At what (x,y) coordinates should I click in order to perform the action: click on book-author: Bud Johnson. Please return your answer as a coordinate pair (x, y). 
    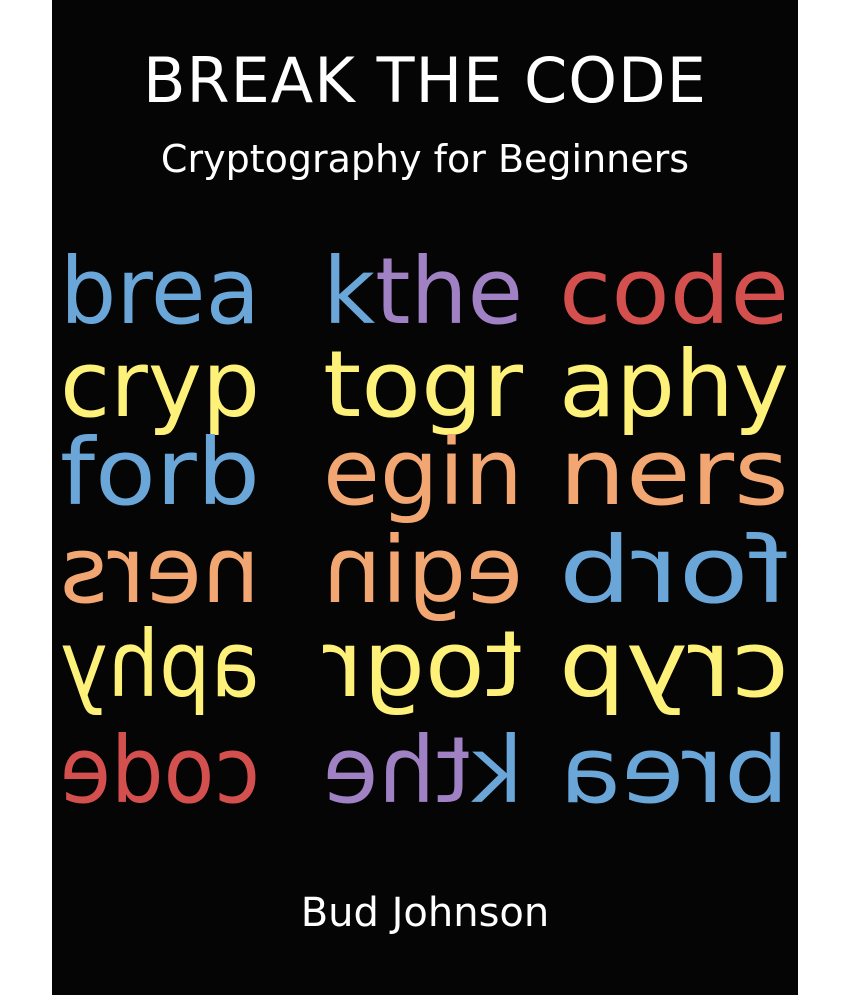
    Looking at the image, I should click on (425, 913).